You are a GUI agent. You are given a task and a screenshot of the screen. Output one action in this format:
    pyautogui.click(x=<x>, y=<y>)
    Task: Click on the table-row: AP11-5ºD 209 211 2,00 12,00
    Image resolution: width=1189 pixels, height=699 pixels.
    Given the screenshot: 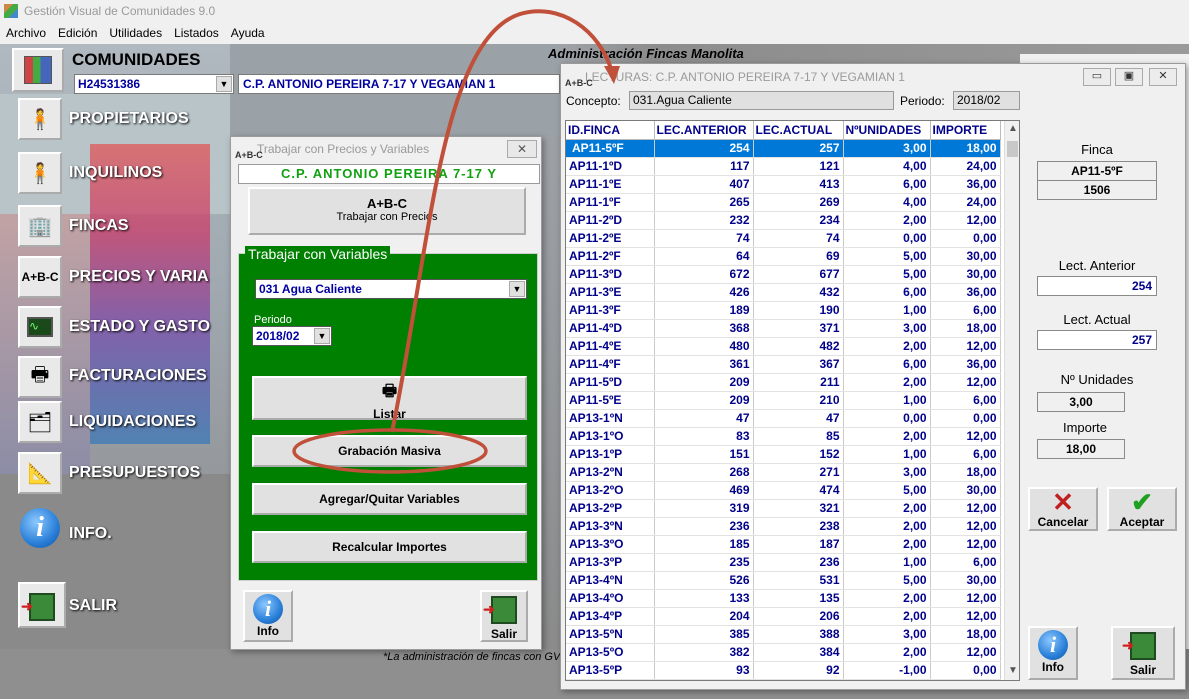 What is the action you would take?
    pyautogui.click(x=783, y=382)
    